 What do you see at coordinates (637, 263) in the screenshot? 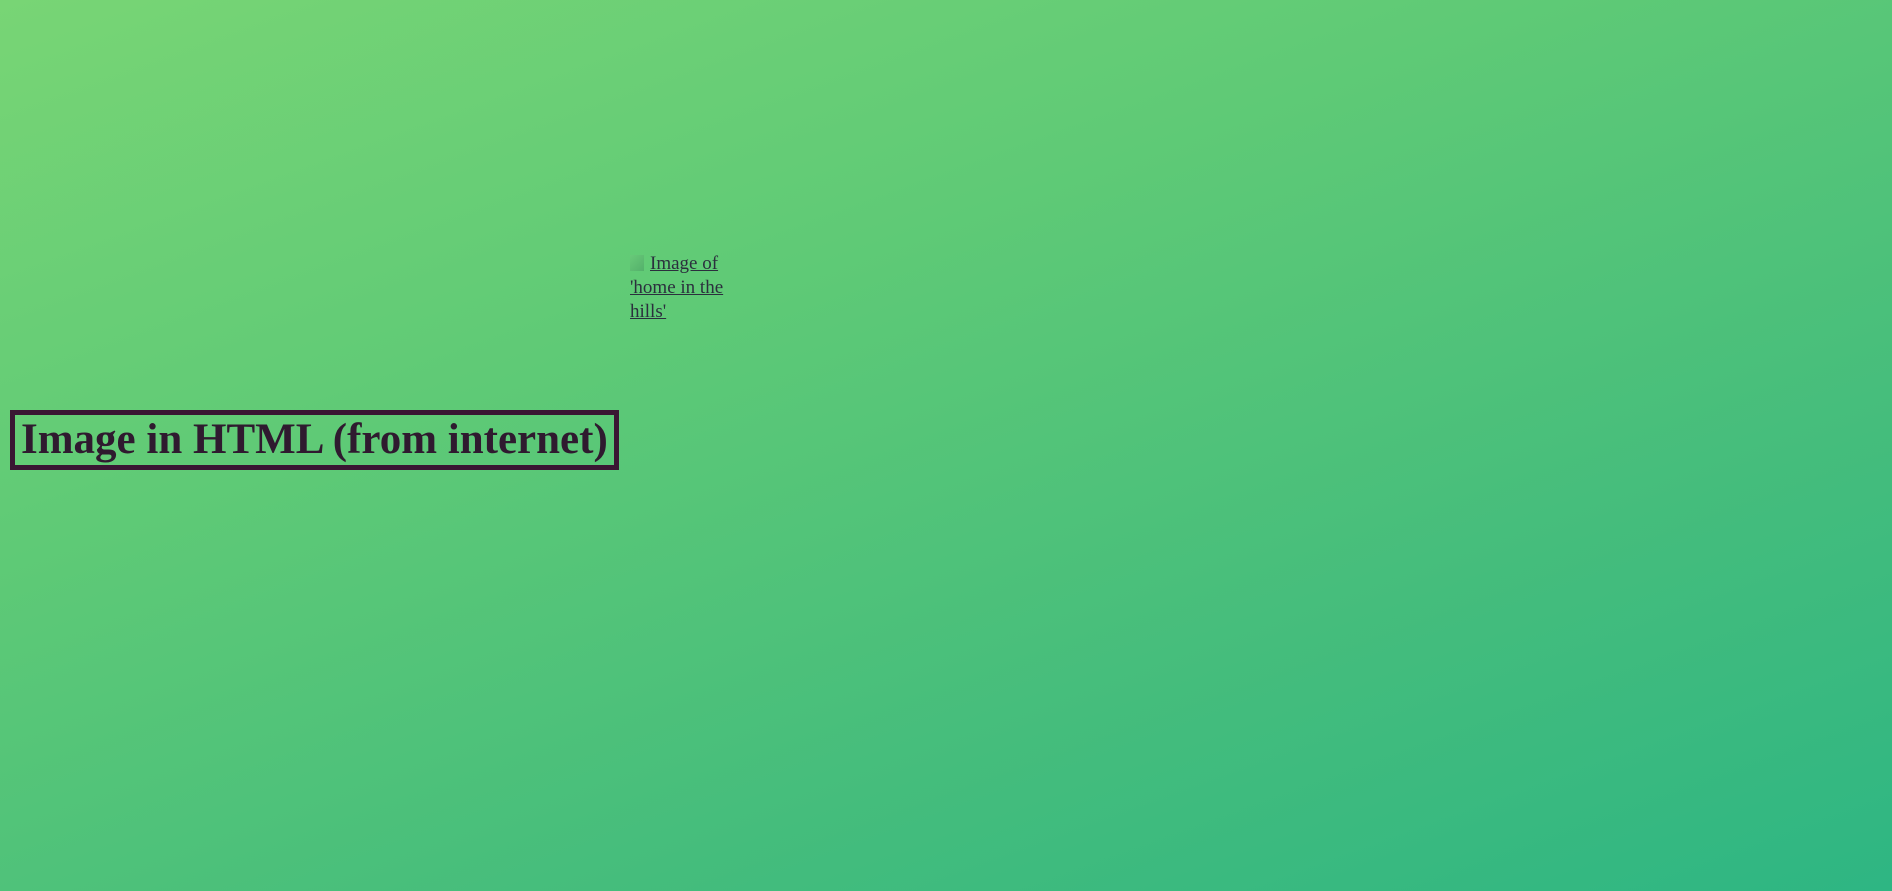
I see `broken-image-icon` at bounding box center [637, 263].